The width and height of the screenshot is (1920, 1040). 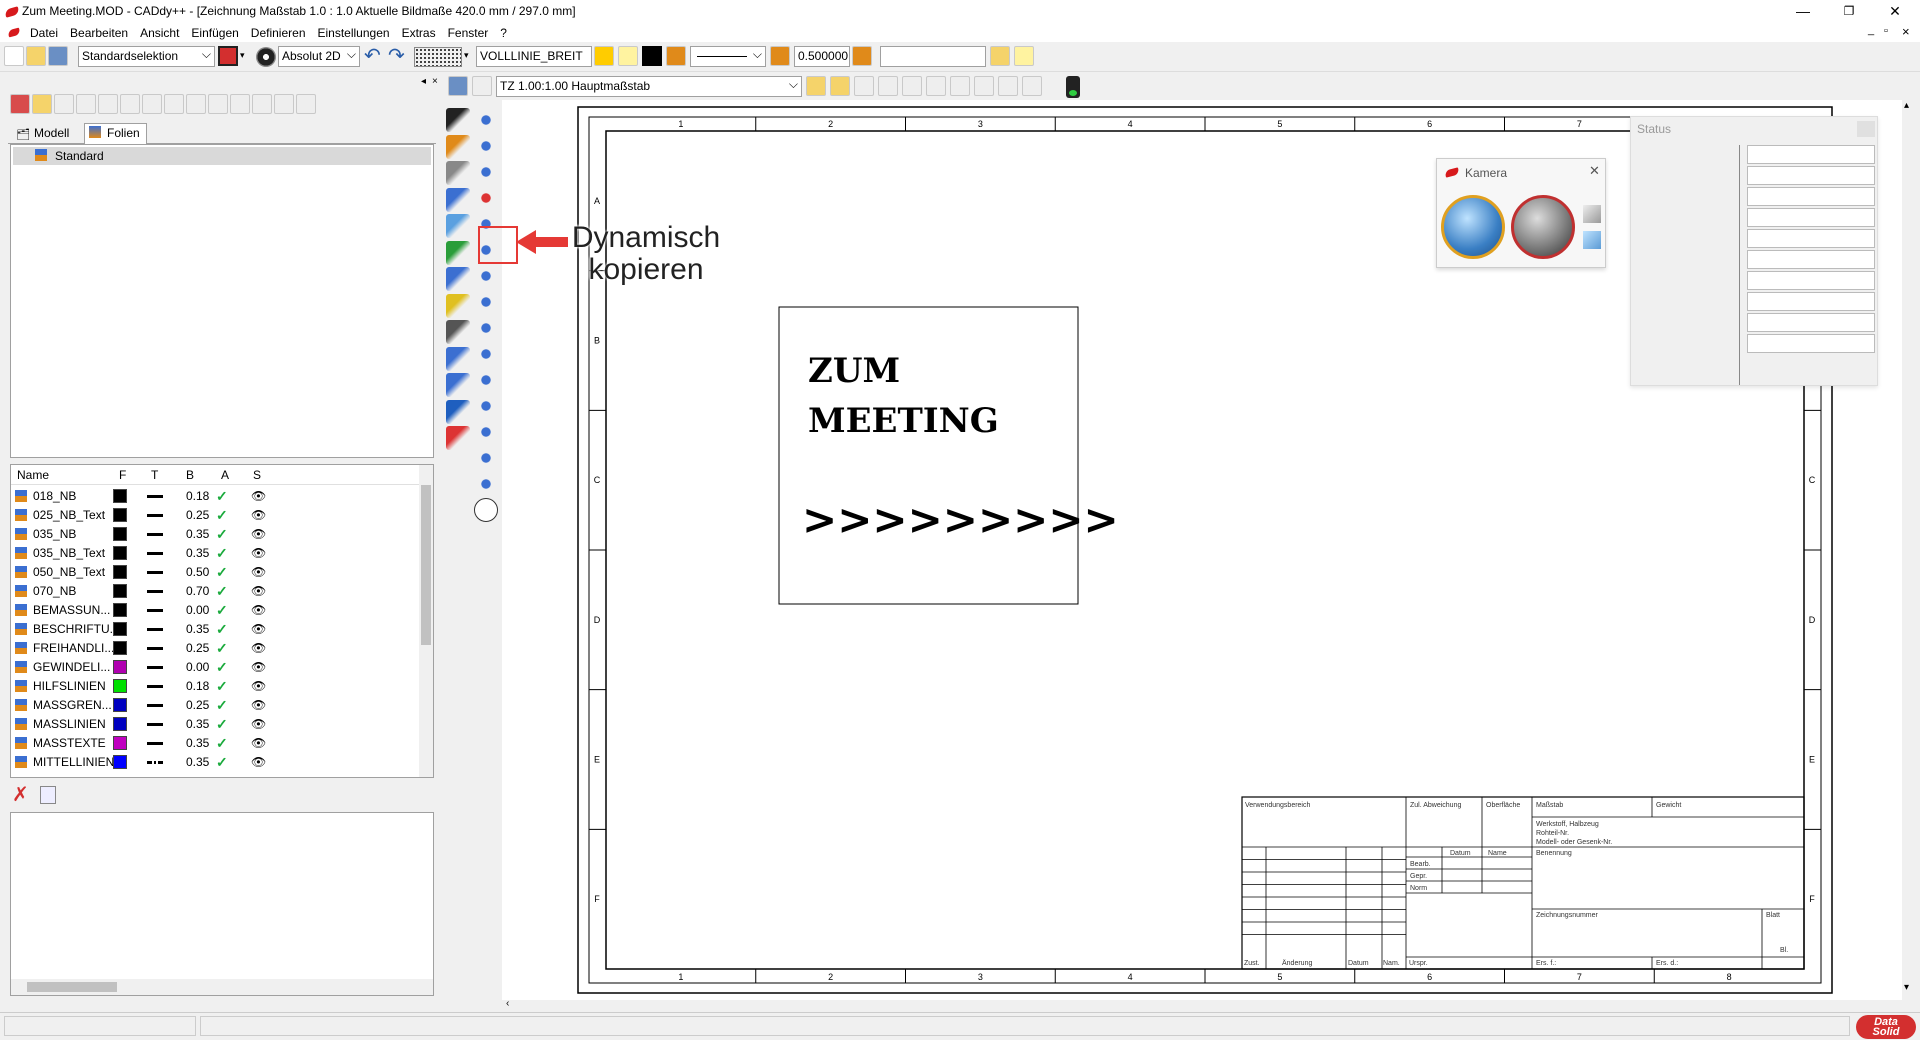 I want to click on view-cube-icon, so click(x=1592, y=214).